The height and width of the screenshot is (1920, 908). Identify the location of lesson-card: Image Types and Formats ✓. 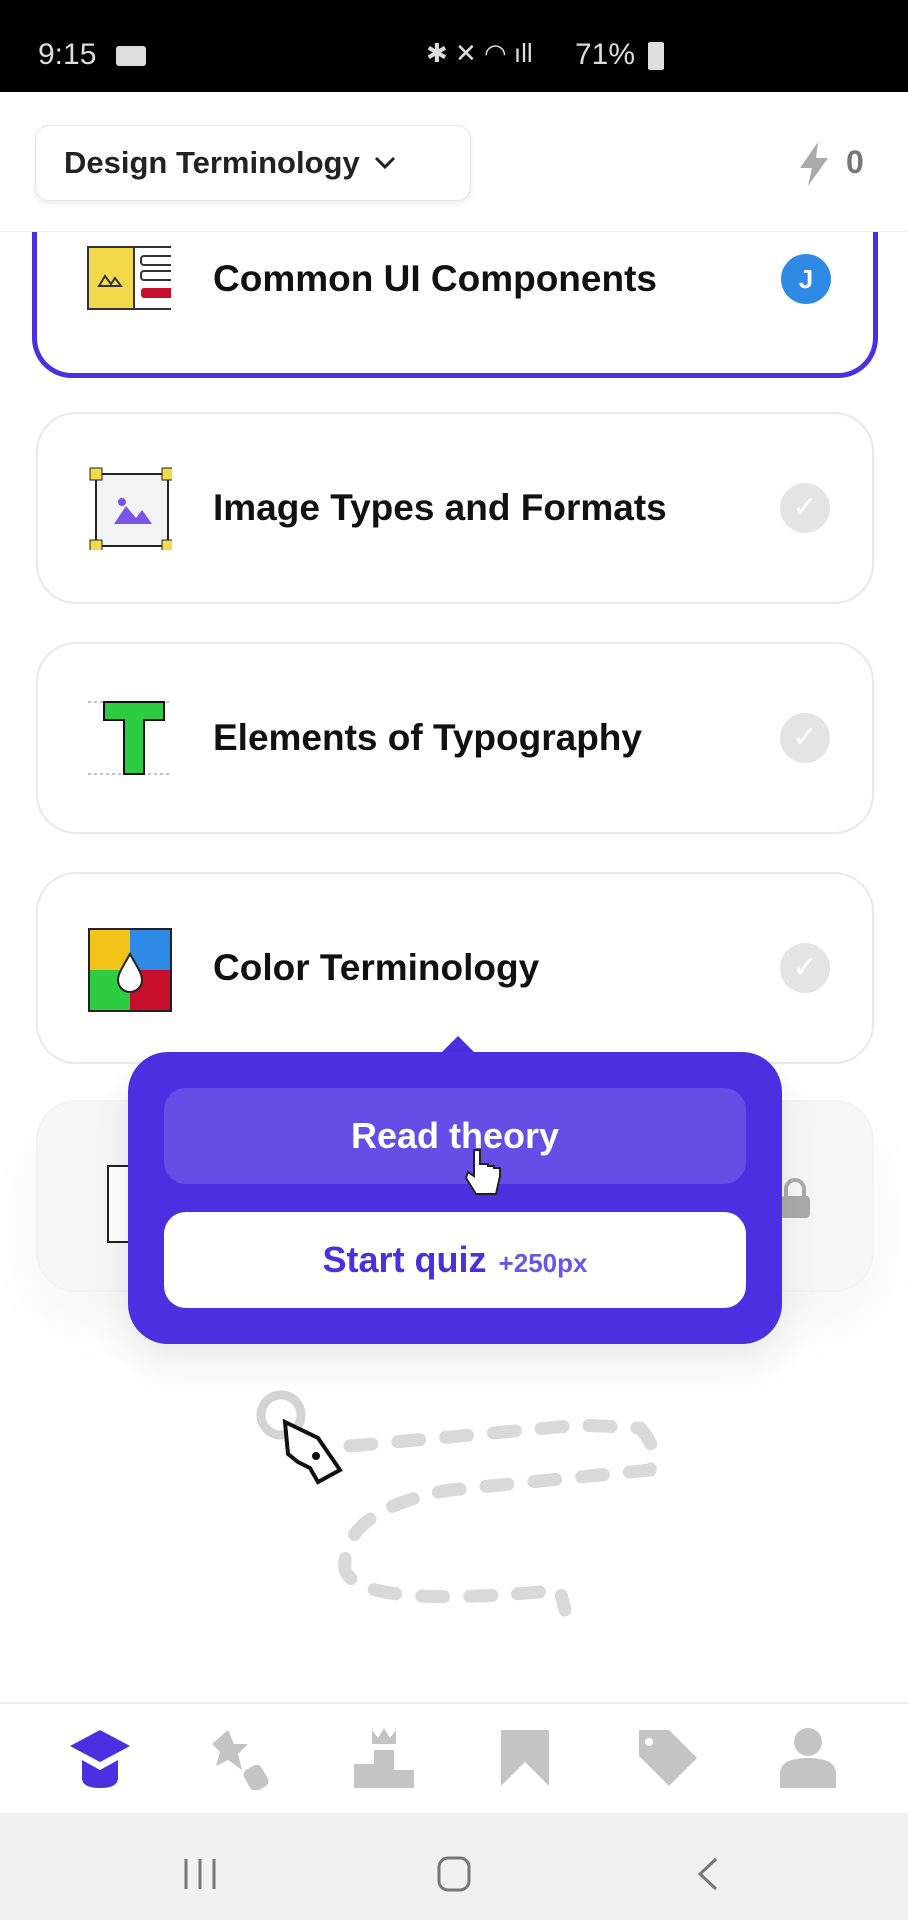
(455, 508).